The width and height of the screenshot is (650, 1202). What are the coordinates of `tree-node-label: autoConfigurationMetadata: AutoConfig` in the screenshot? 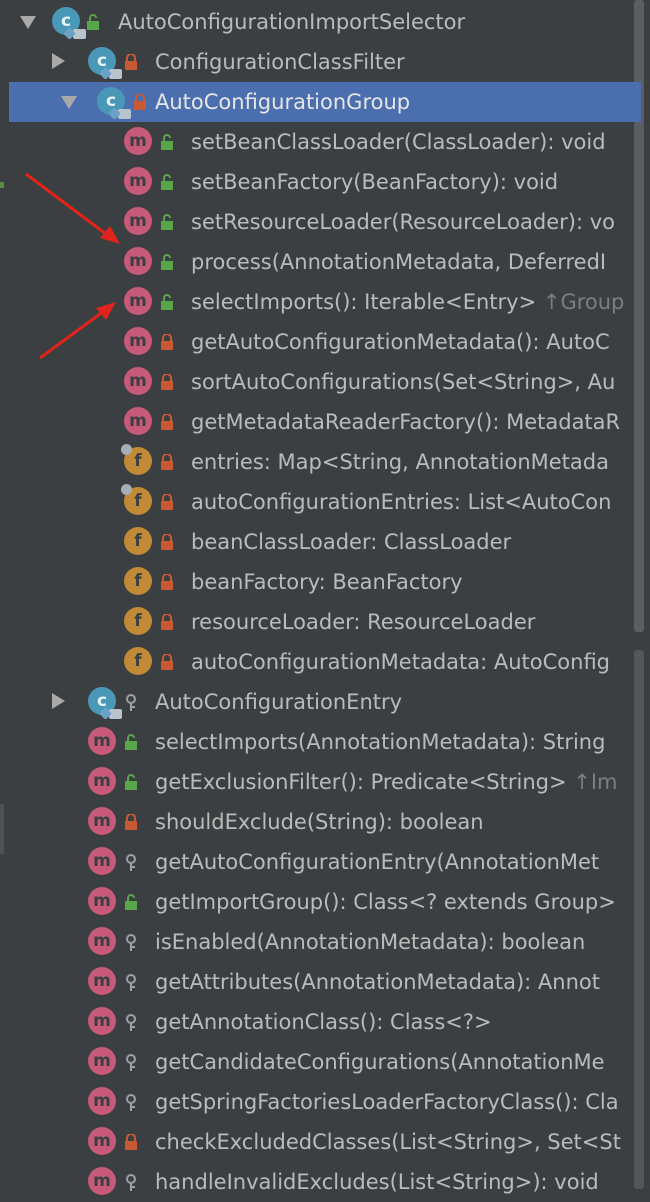 It's located at (400, 662).